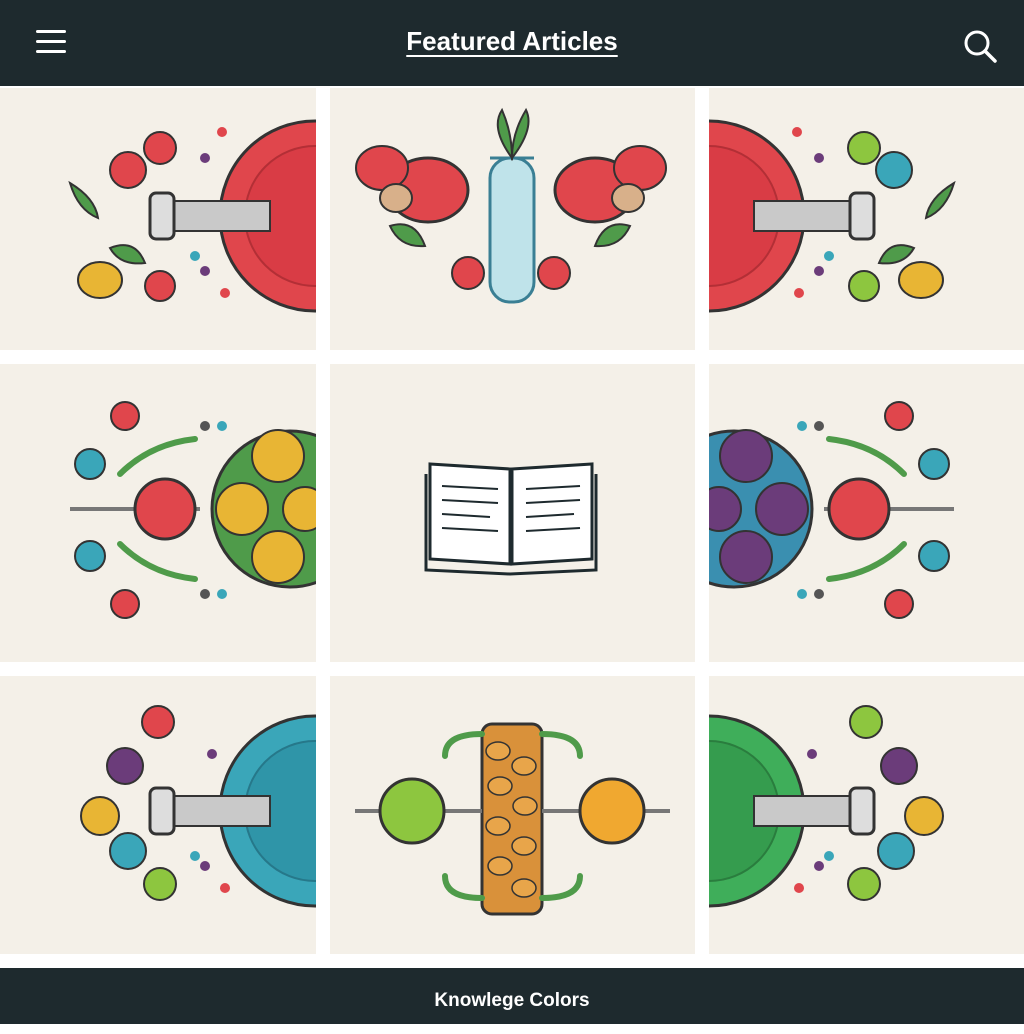 The width and height of the screenshot is (1024, 1034). Describe the element at coordinates (831, 510) in the screenshot. I see `molecule-with-purple-cells-icon` at that location.